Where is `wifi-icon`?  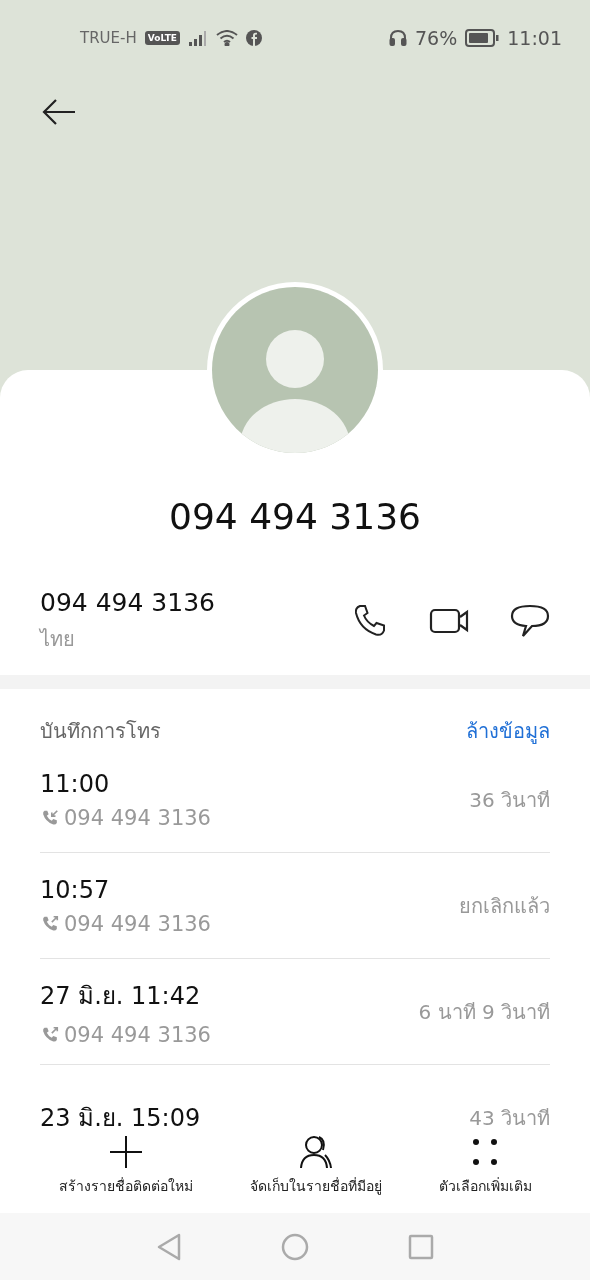
wifi-icon is located at coordinates (226, 37).